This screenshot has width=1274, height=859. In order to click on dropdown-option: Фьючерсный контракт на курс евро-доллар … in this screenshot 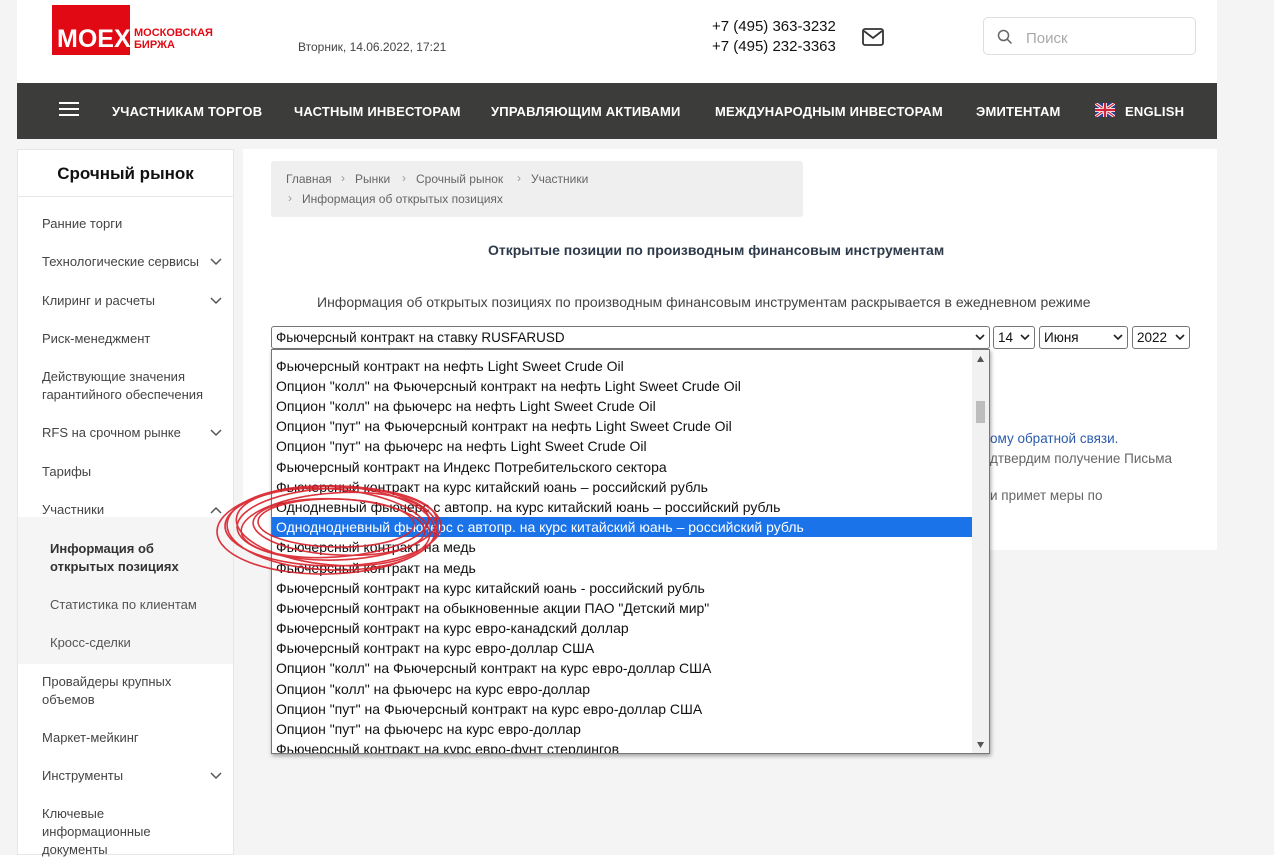, I will do `click(622, 648)`.